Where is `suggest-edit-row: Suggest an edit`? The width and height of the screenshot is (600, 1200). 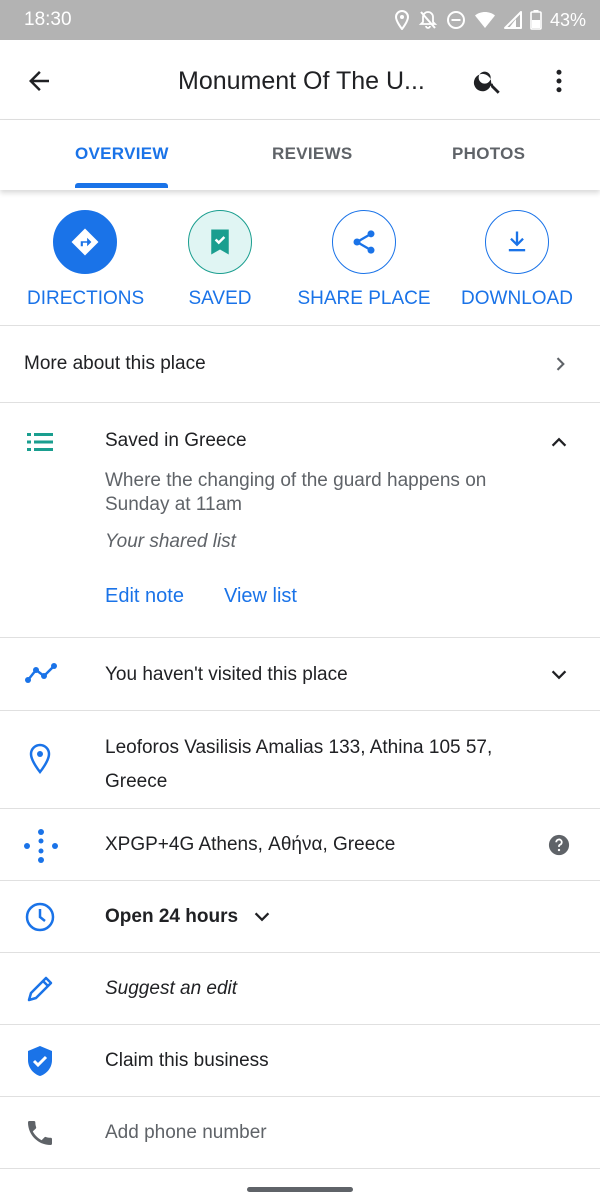 suggest-edit-row: Suggest an edit is located at coordinates (300, 989).